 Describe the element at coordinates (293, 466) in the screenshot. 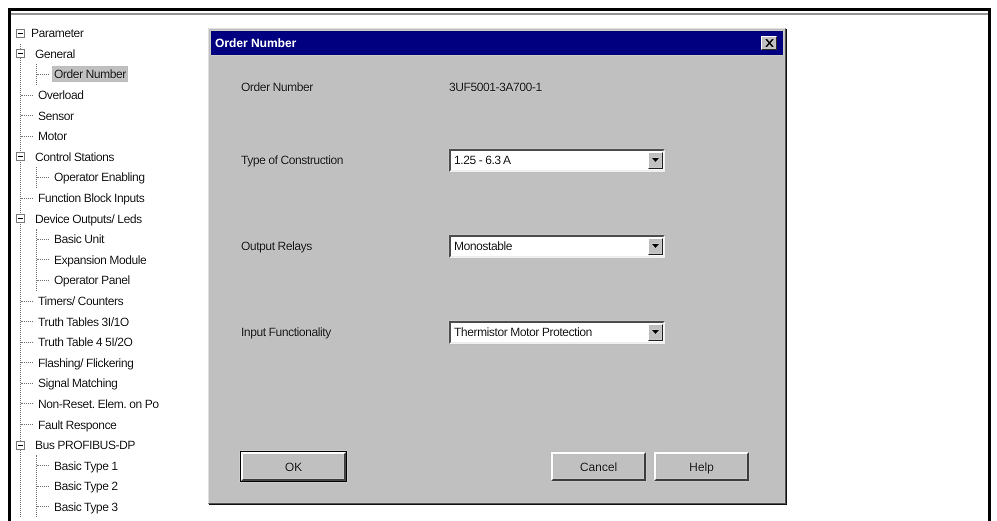

I see `dialog-button: OK` at that location.